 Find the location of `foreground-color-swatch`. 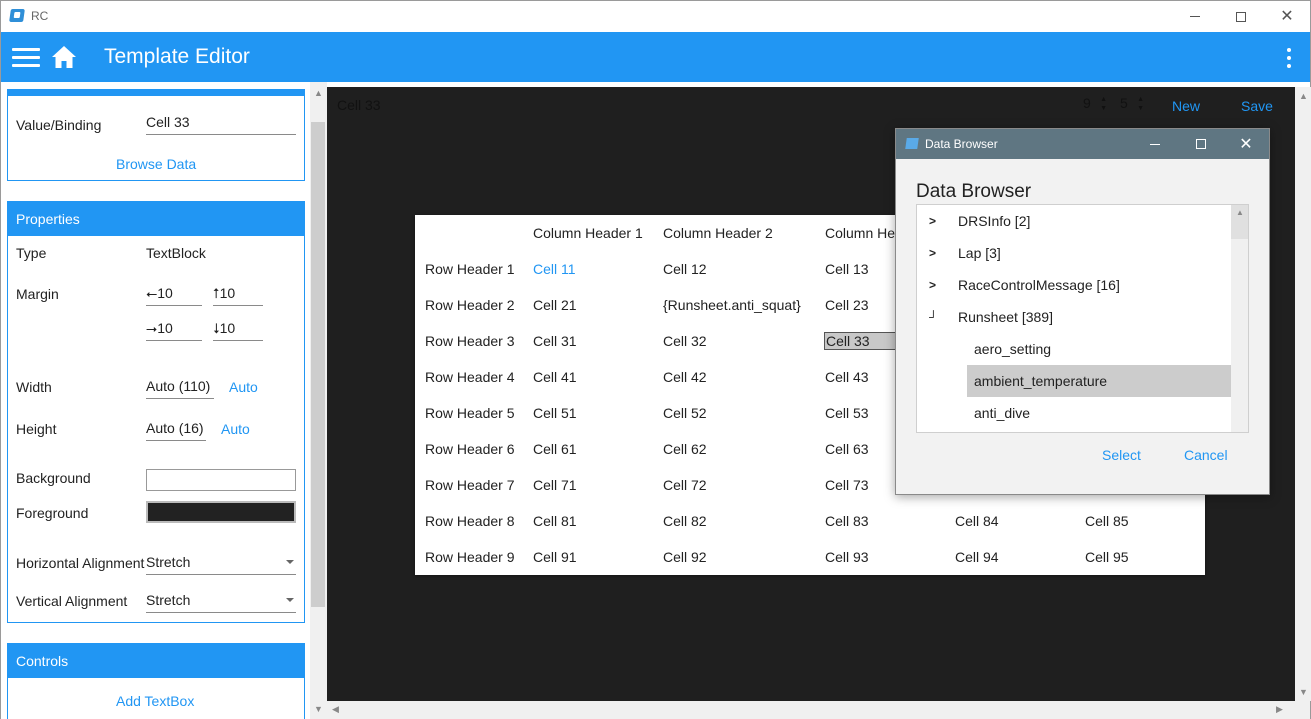

foreground-color-swatch is located at coordinates (221, 512).